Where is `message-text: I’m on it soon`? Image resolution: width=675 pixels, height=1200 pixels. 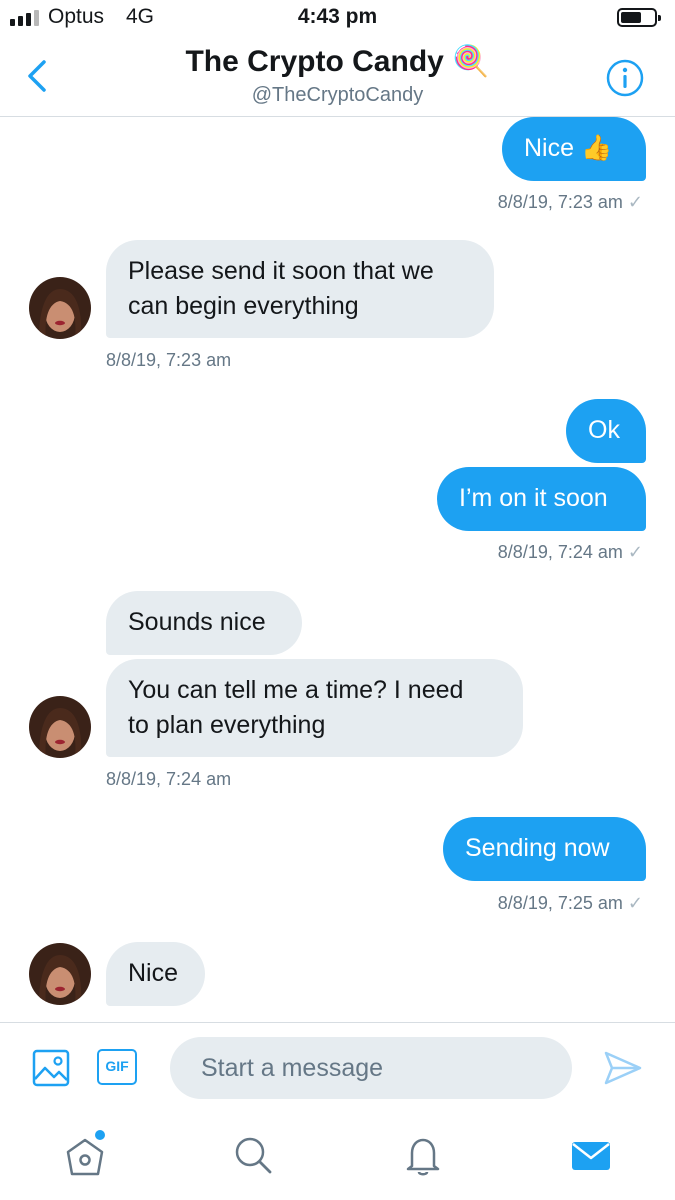
message-text: I’m on it soon is located at coordinates (533, 498).